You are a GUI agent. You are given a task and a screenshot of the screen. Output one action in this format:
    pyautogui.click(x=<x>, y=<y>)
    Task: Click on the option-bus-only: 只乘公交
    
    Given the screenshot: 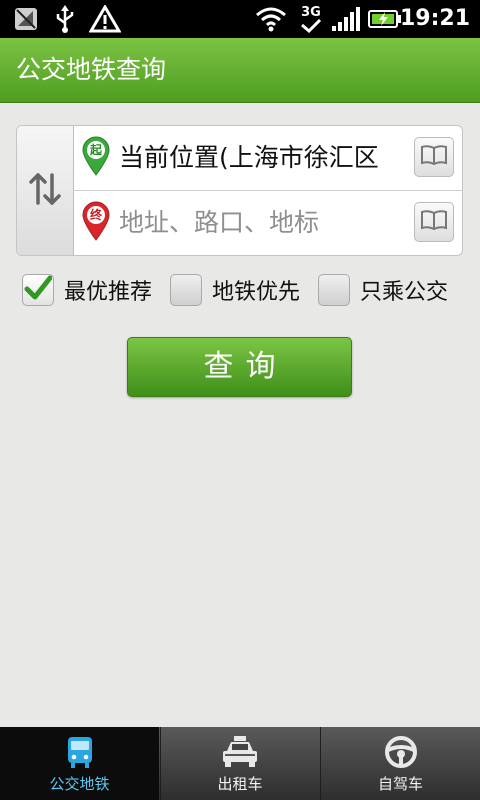 What is the action you would take?
    pyautogui.click(x=383, y=290)
    